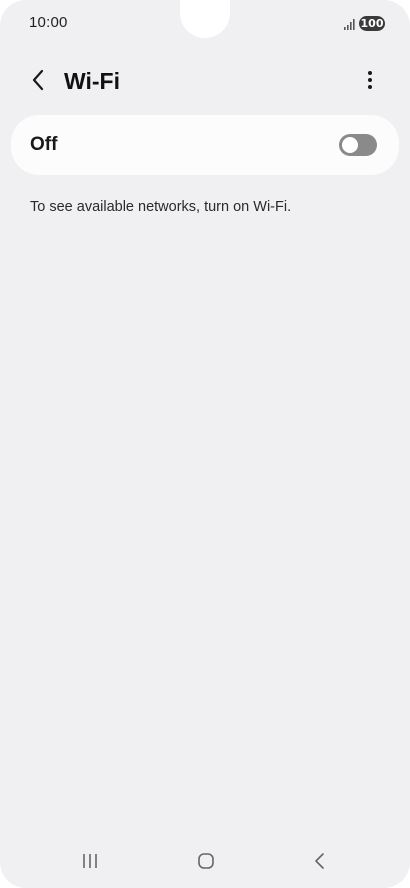 The width and height of the screenshot is (410, 888). I want to click on more-options-button, so click(370, 82).